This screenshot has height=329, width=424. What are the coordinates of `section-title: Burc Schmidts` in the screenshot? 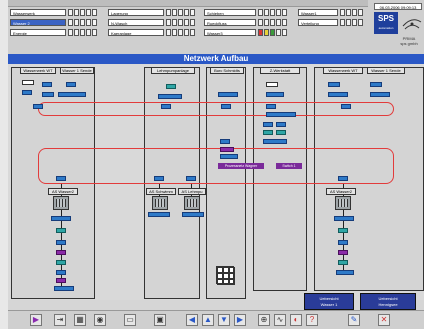 It's located at (227, 70).